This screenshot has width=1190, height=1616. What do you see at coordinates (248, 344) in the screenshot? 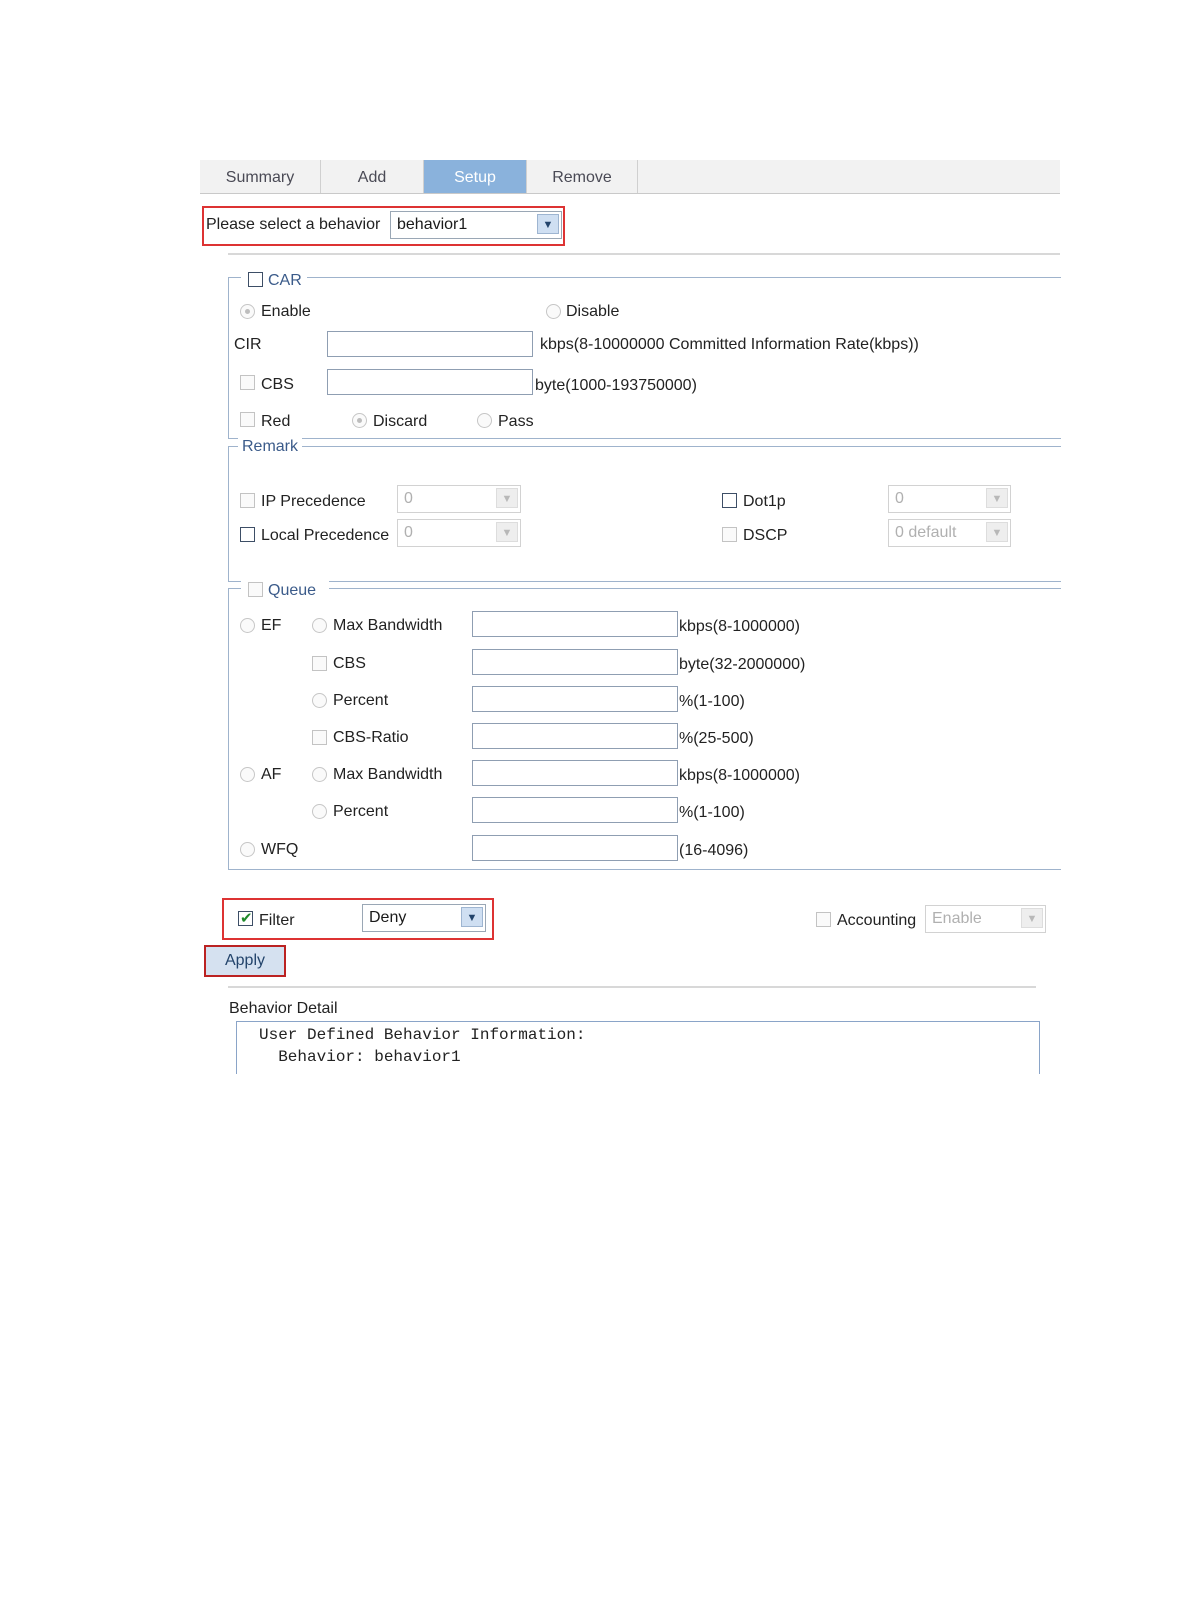
I see `cir-label: CIR` at bounding box center [248, 344].